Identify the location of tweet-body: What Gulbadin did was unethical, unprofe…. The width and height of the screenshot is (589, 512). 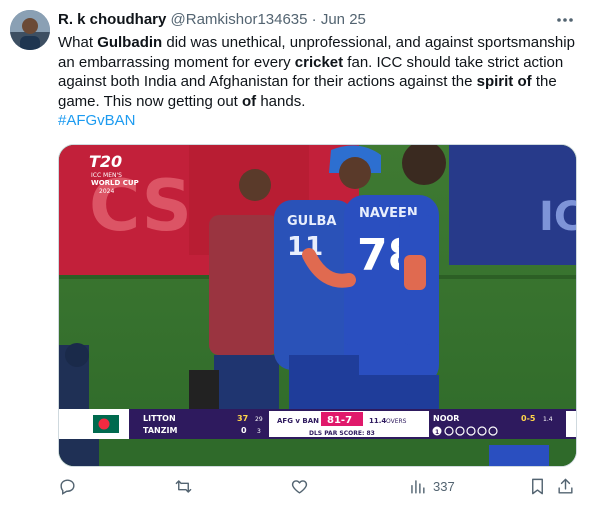
(316, 72).